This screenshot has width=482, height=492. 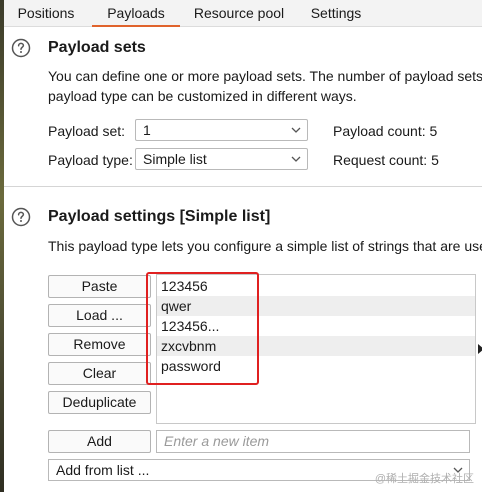 I want to click on payload-count: Payload count: 5, so click(x=385, y=131).